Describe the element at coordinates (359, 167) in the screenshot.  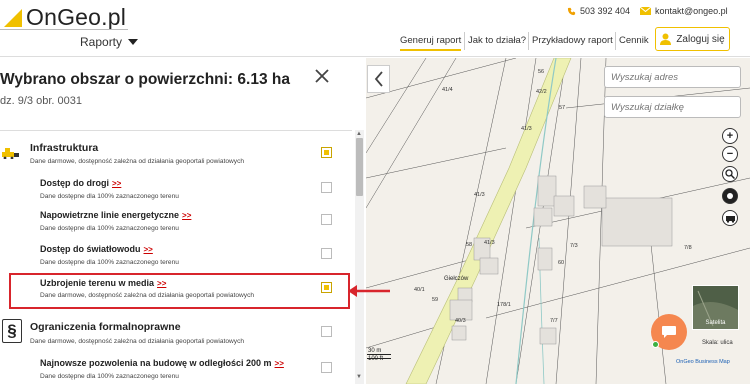
I see `scrollbar-thumb` at that location.